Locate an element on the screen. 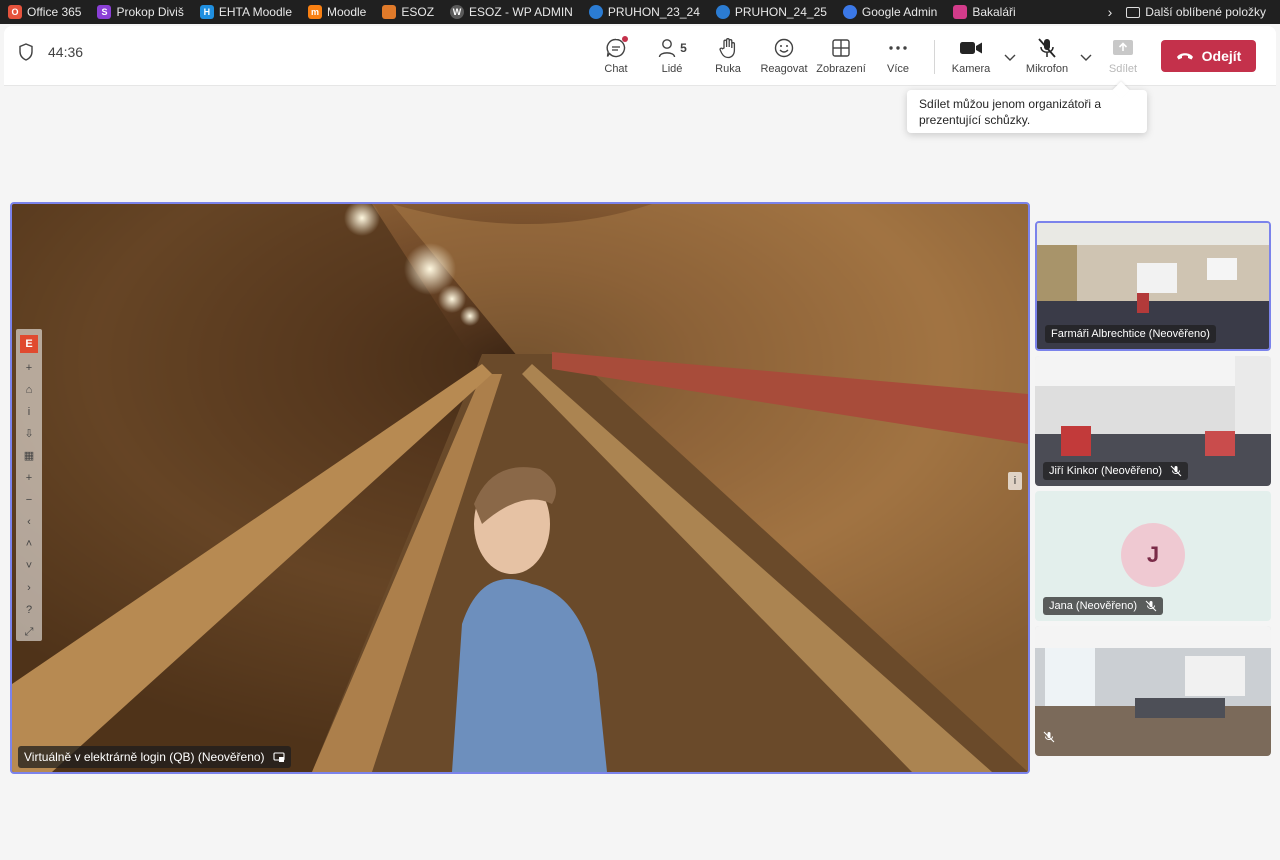  chevron-up-icon: ˄ is located at coordinates (29, 544).